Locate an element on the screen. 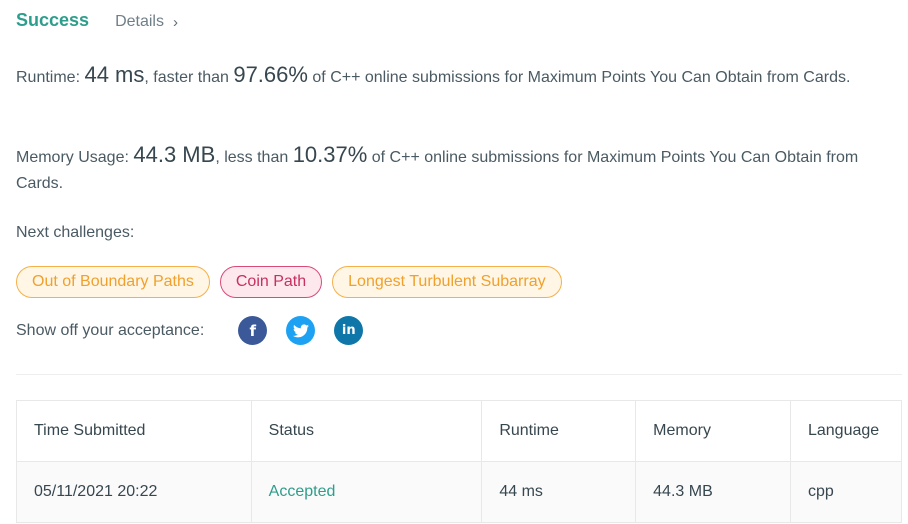  twitter-icon is located at coordinates (301, 330).